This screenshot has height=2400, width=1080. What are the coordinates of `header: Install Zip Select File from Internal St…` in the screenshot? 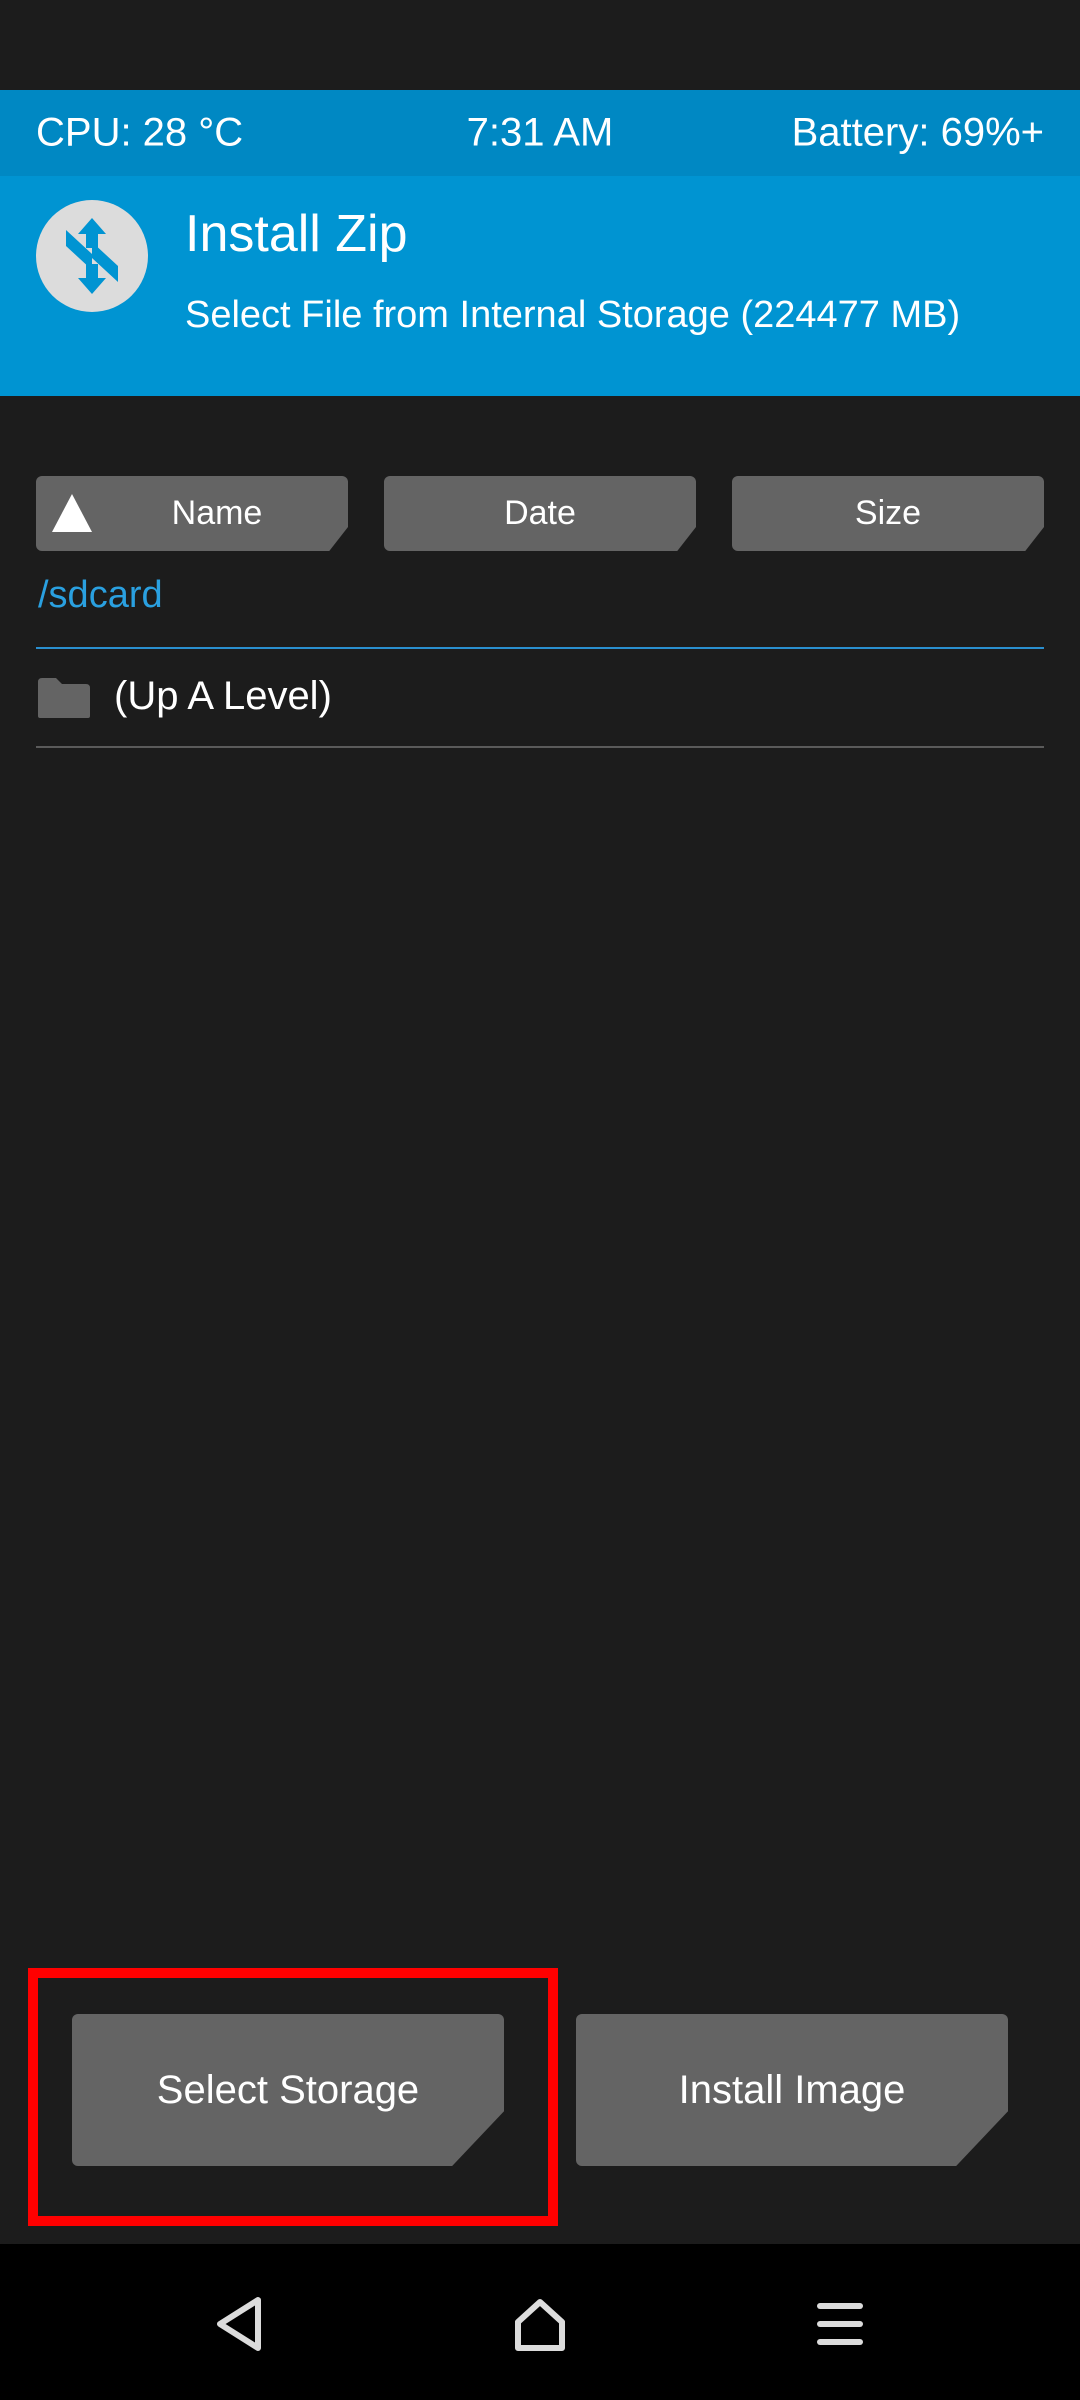 It's located at (540, 286).